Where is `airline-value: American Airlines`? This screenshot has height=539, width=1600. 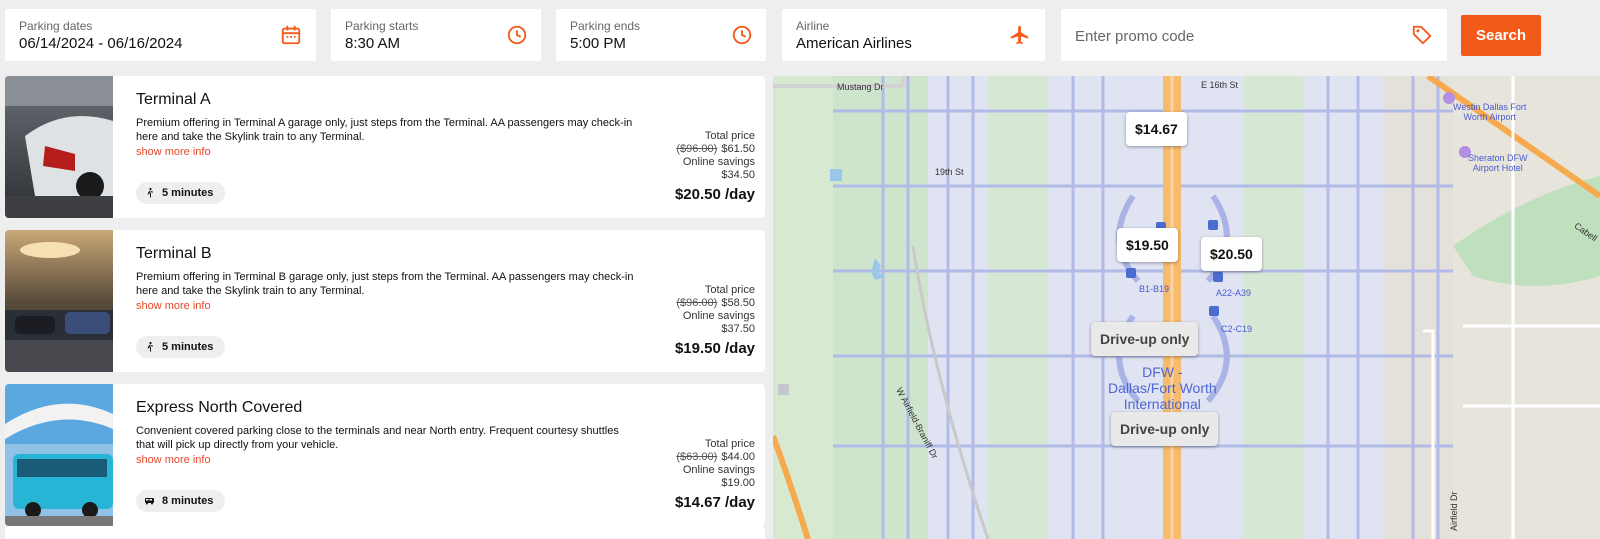 airline-value: American Airlines is located at coordinates (854, 43).